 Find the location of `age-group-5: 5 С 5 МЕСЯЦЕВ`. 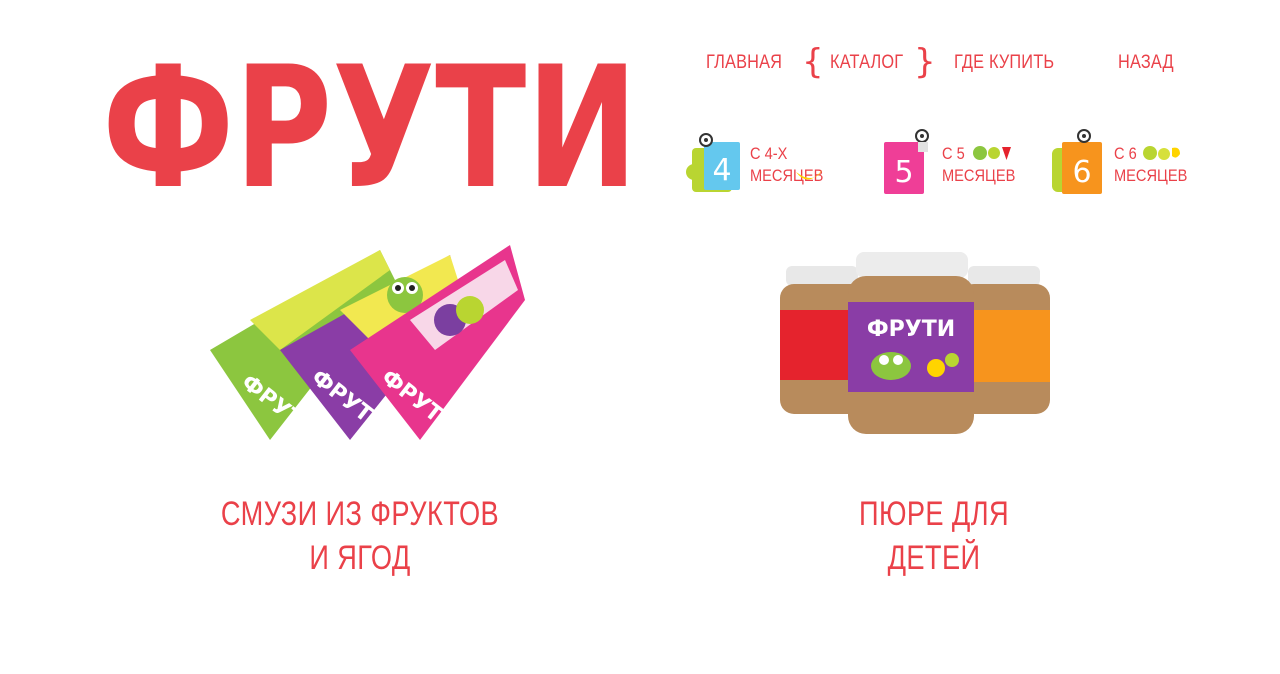

age-group-5: 5 С 5 МЕСЯЦЕВ is located at coordinates (953, 163).